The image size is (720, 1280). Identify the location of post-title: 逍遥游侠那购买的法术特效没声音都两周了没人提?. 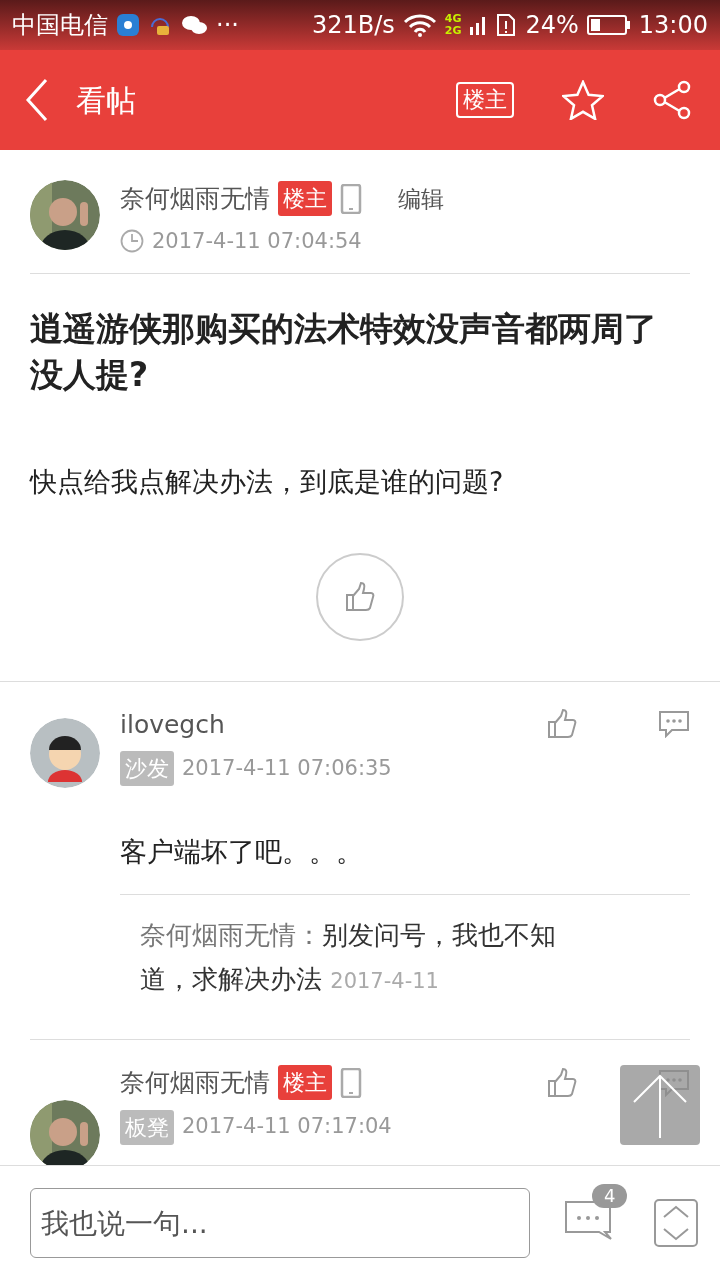
(344, 352).